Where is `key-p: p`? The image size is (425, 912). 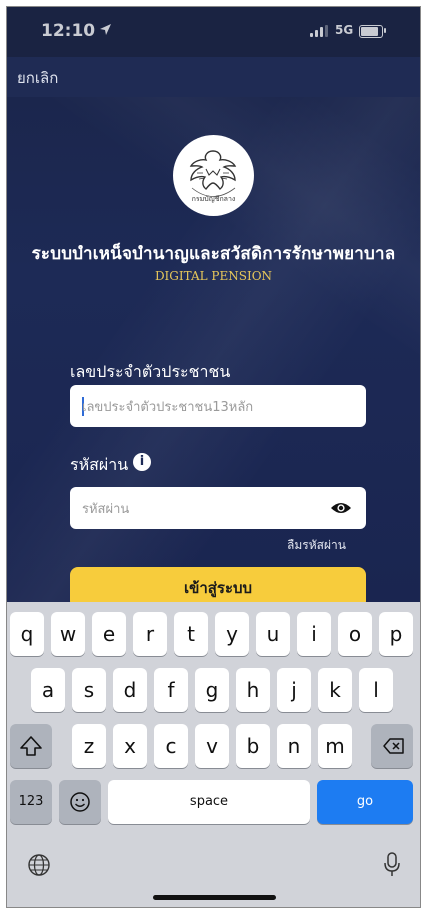
key-p: p is located at coordinates (396, 634).